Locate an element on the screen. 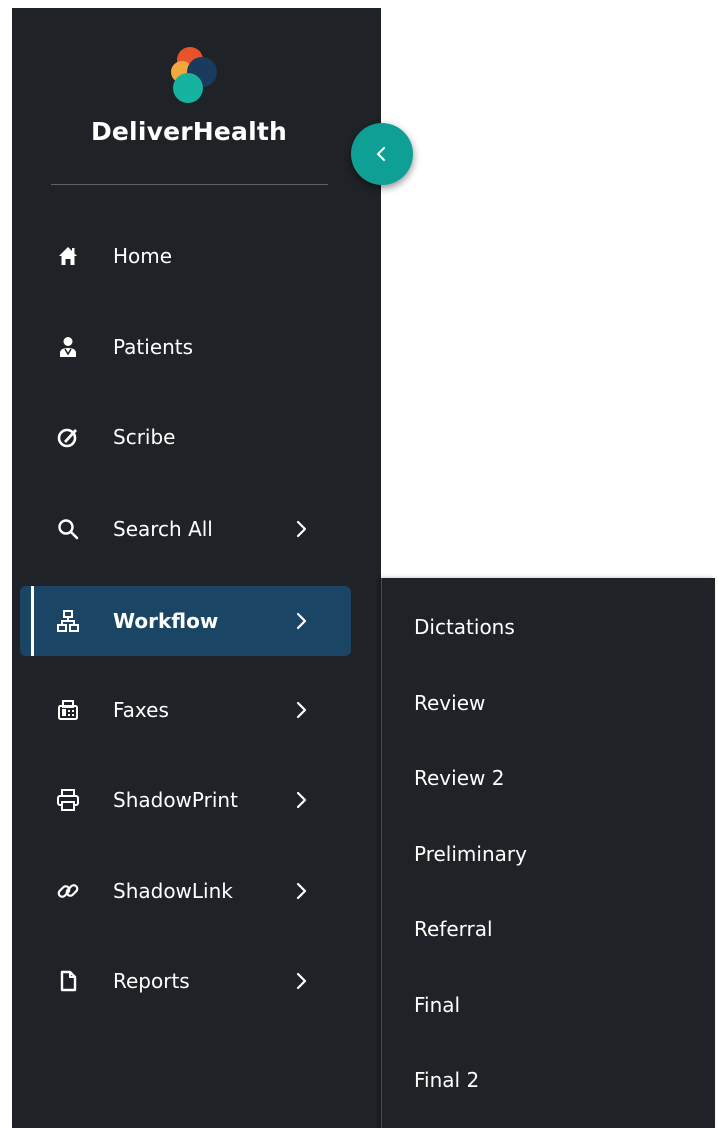 The height and width of the screenshot is (1128, 718). workflow-icon is located at coordinates (68, 621).